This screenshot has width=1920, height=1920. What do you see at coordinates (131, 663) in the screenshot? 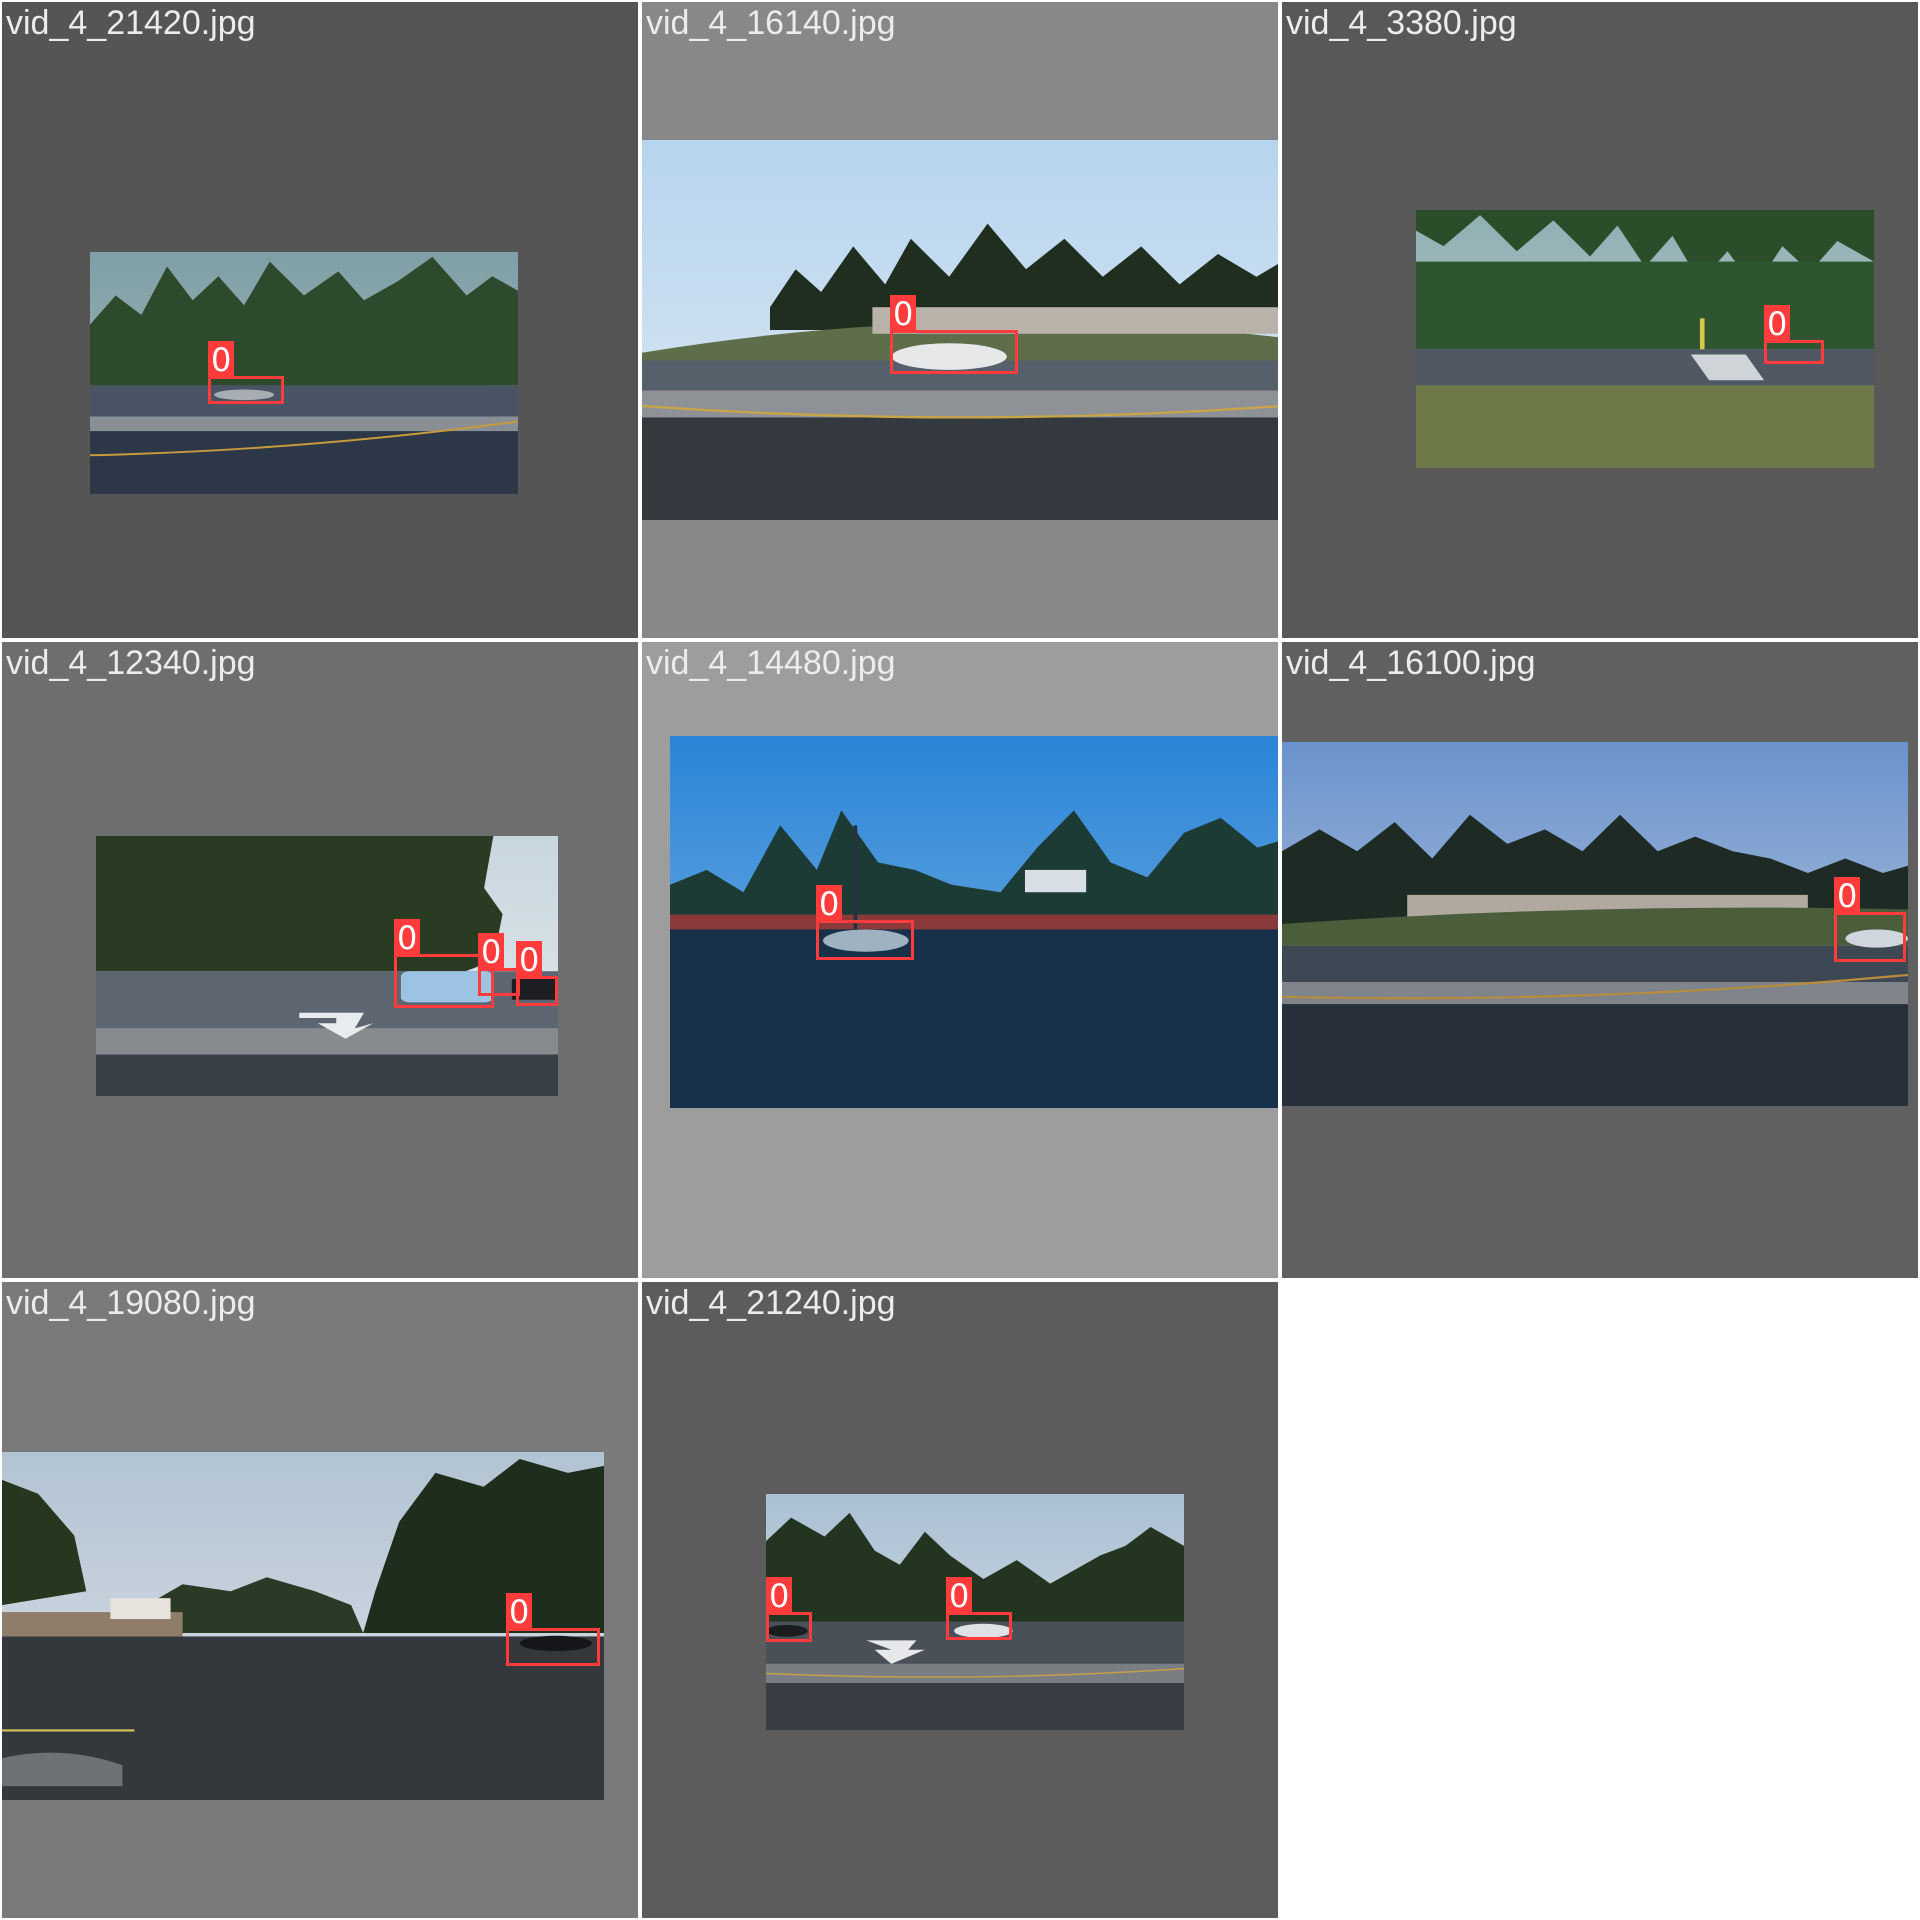
I see `tile-filename: vid_4_12340.jpg` at bounding box center [131, 663].